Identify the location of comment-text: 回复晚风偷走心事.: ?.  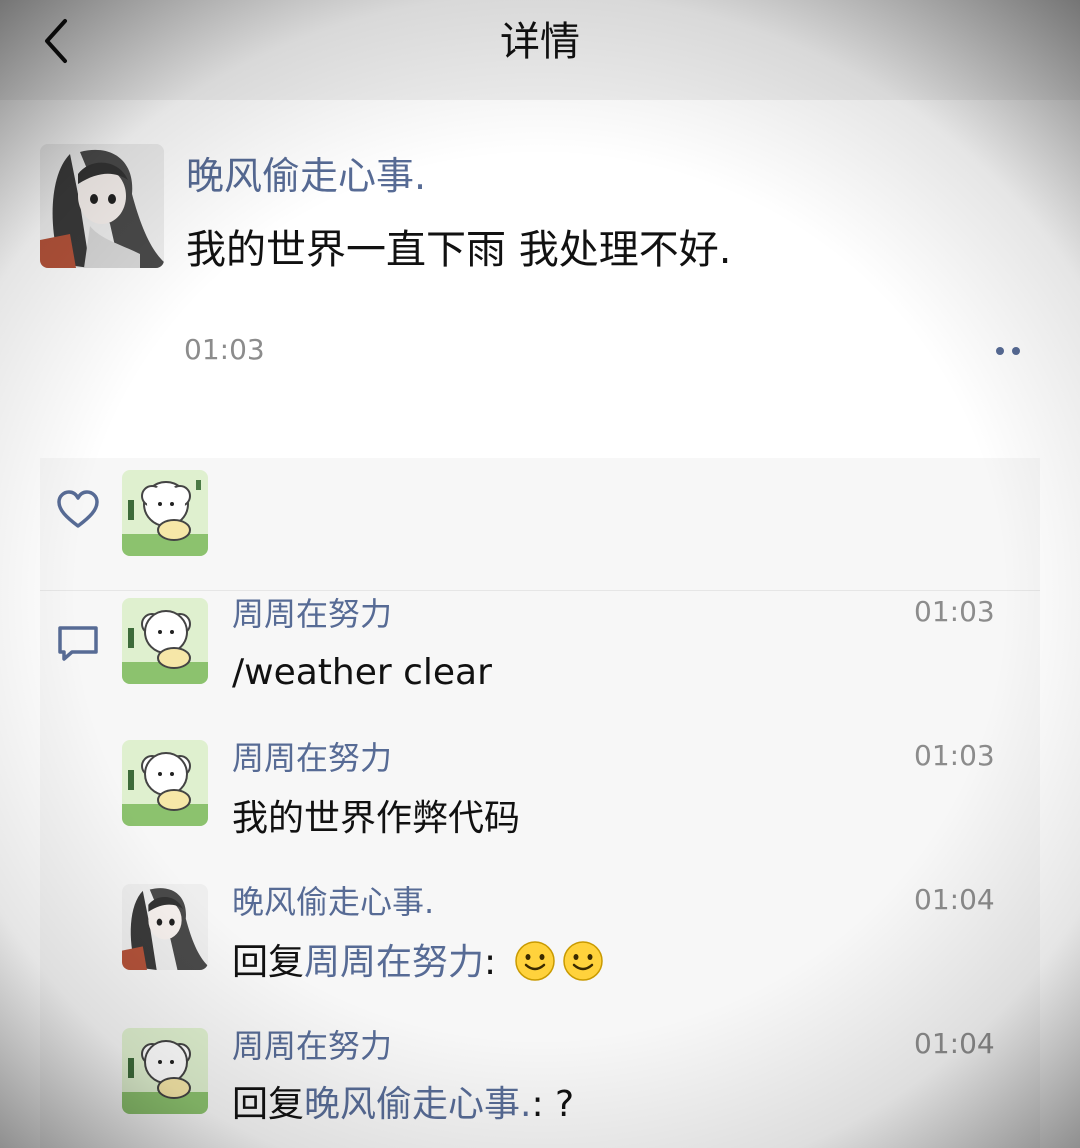
(403, 1105).